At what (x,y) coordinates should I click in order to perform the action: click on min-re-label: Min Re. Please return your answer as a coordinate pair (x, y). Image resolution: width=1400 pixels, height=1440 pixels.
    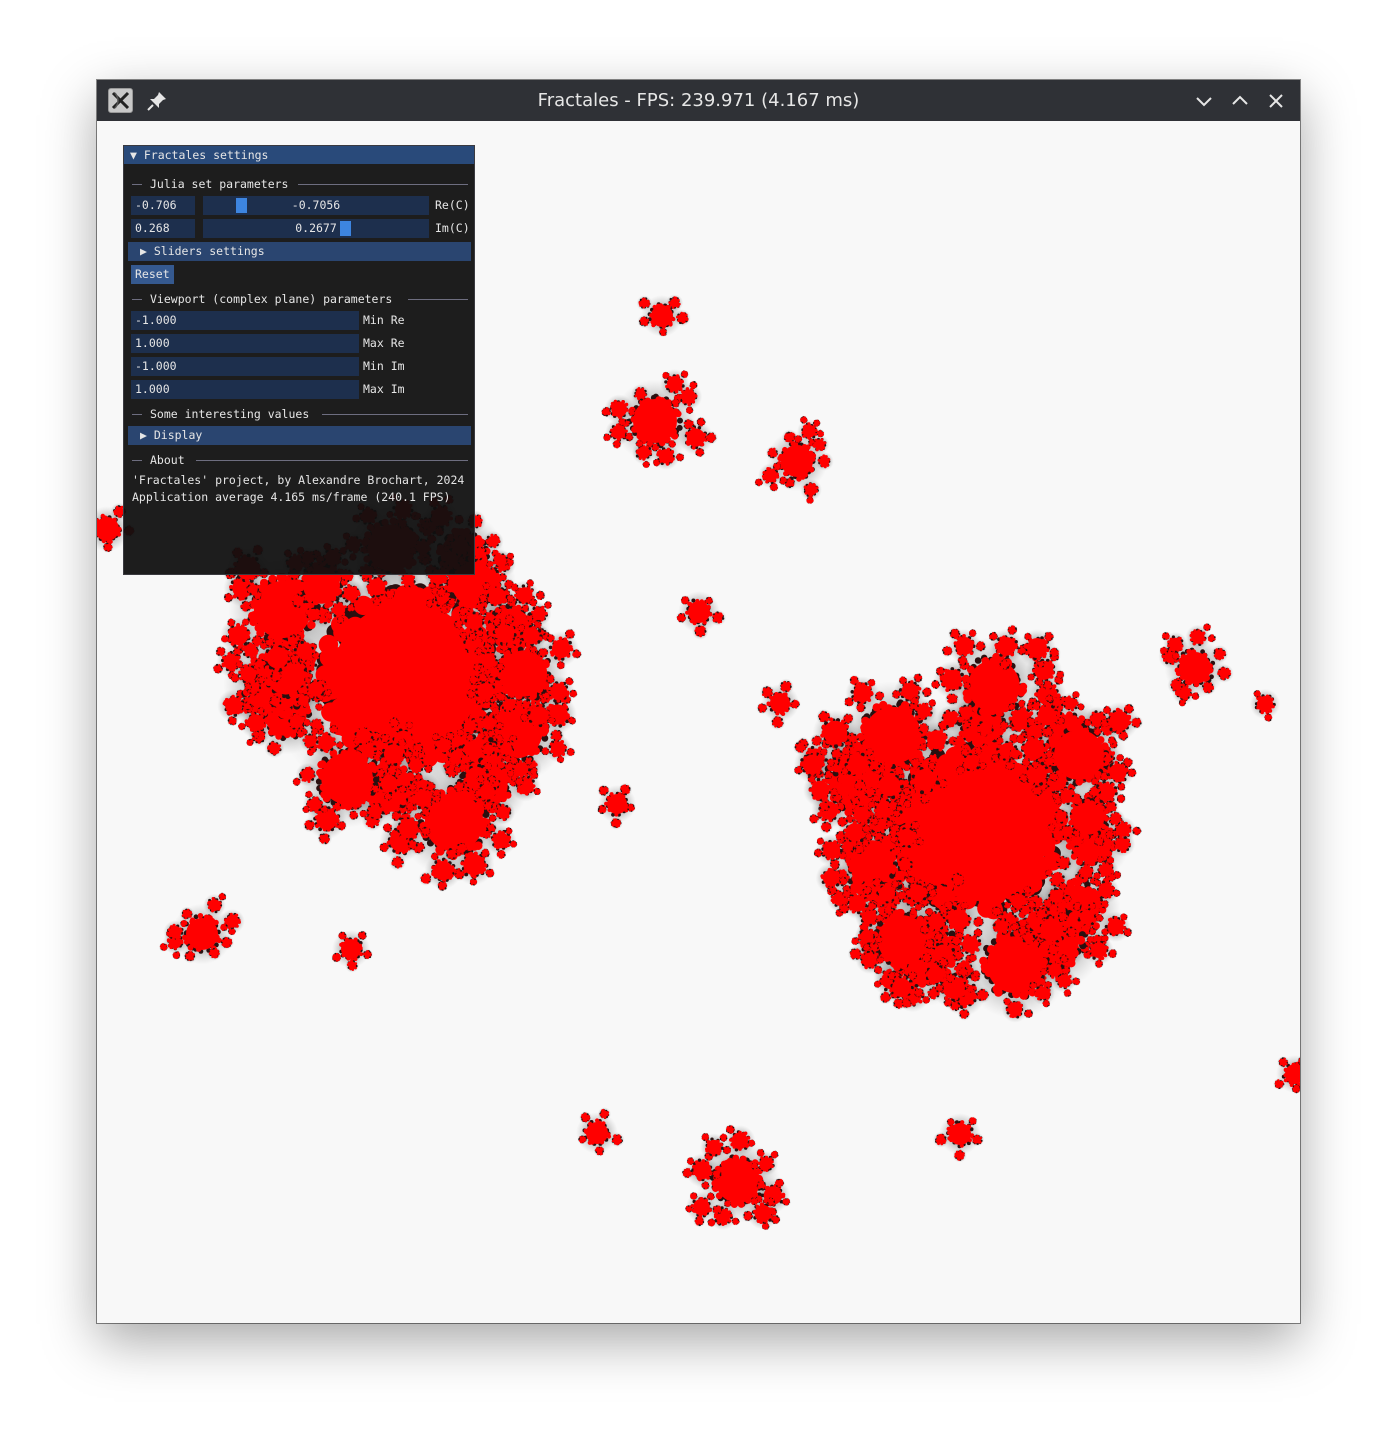
    Looking at the image, I should click on (384, 320).